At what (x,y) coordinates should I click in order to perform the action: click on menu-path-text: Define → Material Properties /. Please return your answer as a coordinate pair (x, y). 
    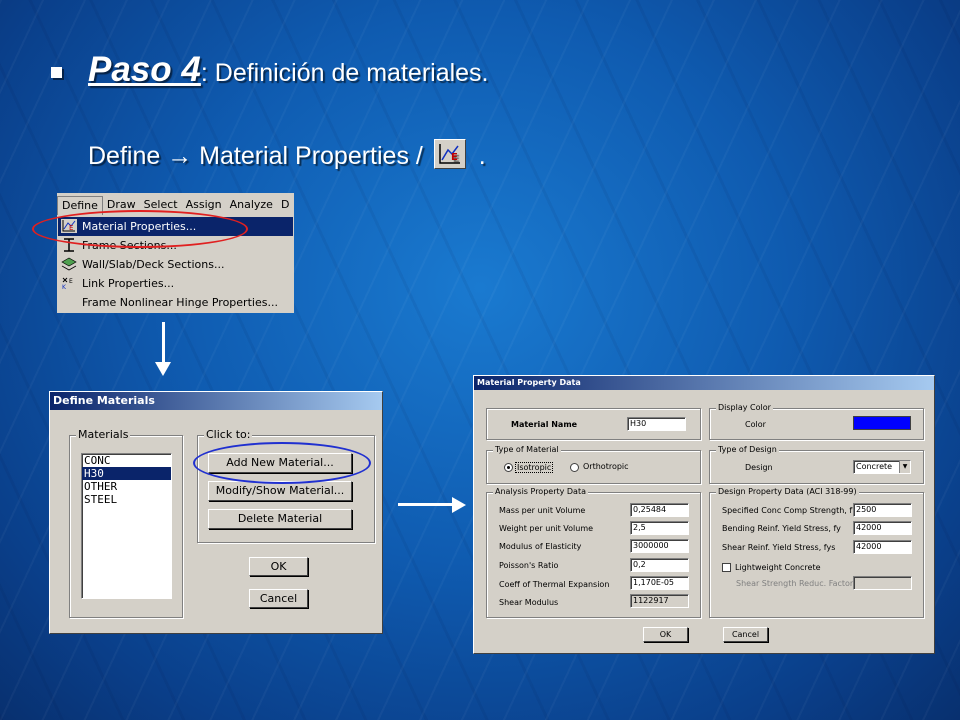
    Looking at the image, I should click on (255, 156).